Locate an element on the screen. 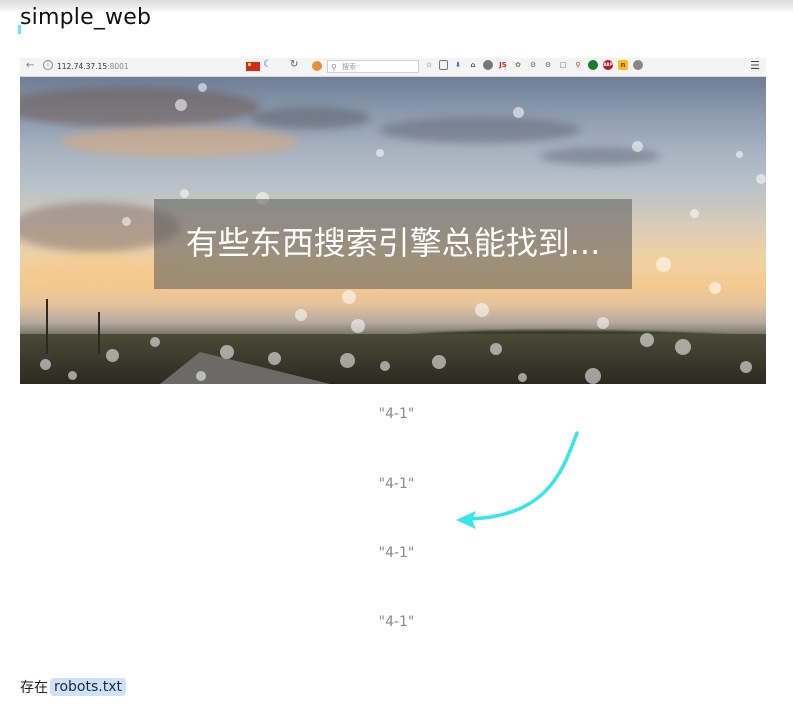 This screenshot has width=793, height=716. clipboard-icon is located at coordinates (443, 65).